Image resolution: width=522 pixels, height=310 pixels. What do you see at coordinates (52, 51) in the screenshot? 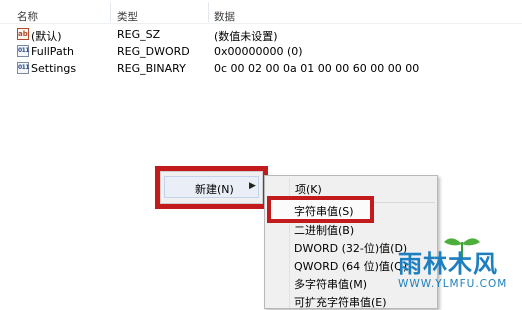
I see `value-name: FullPath` at bounding box center [52, 51].